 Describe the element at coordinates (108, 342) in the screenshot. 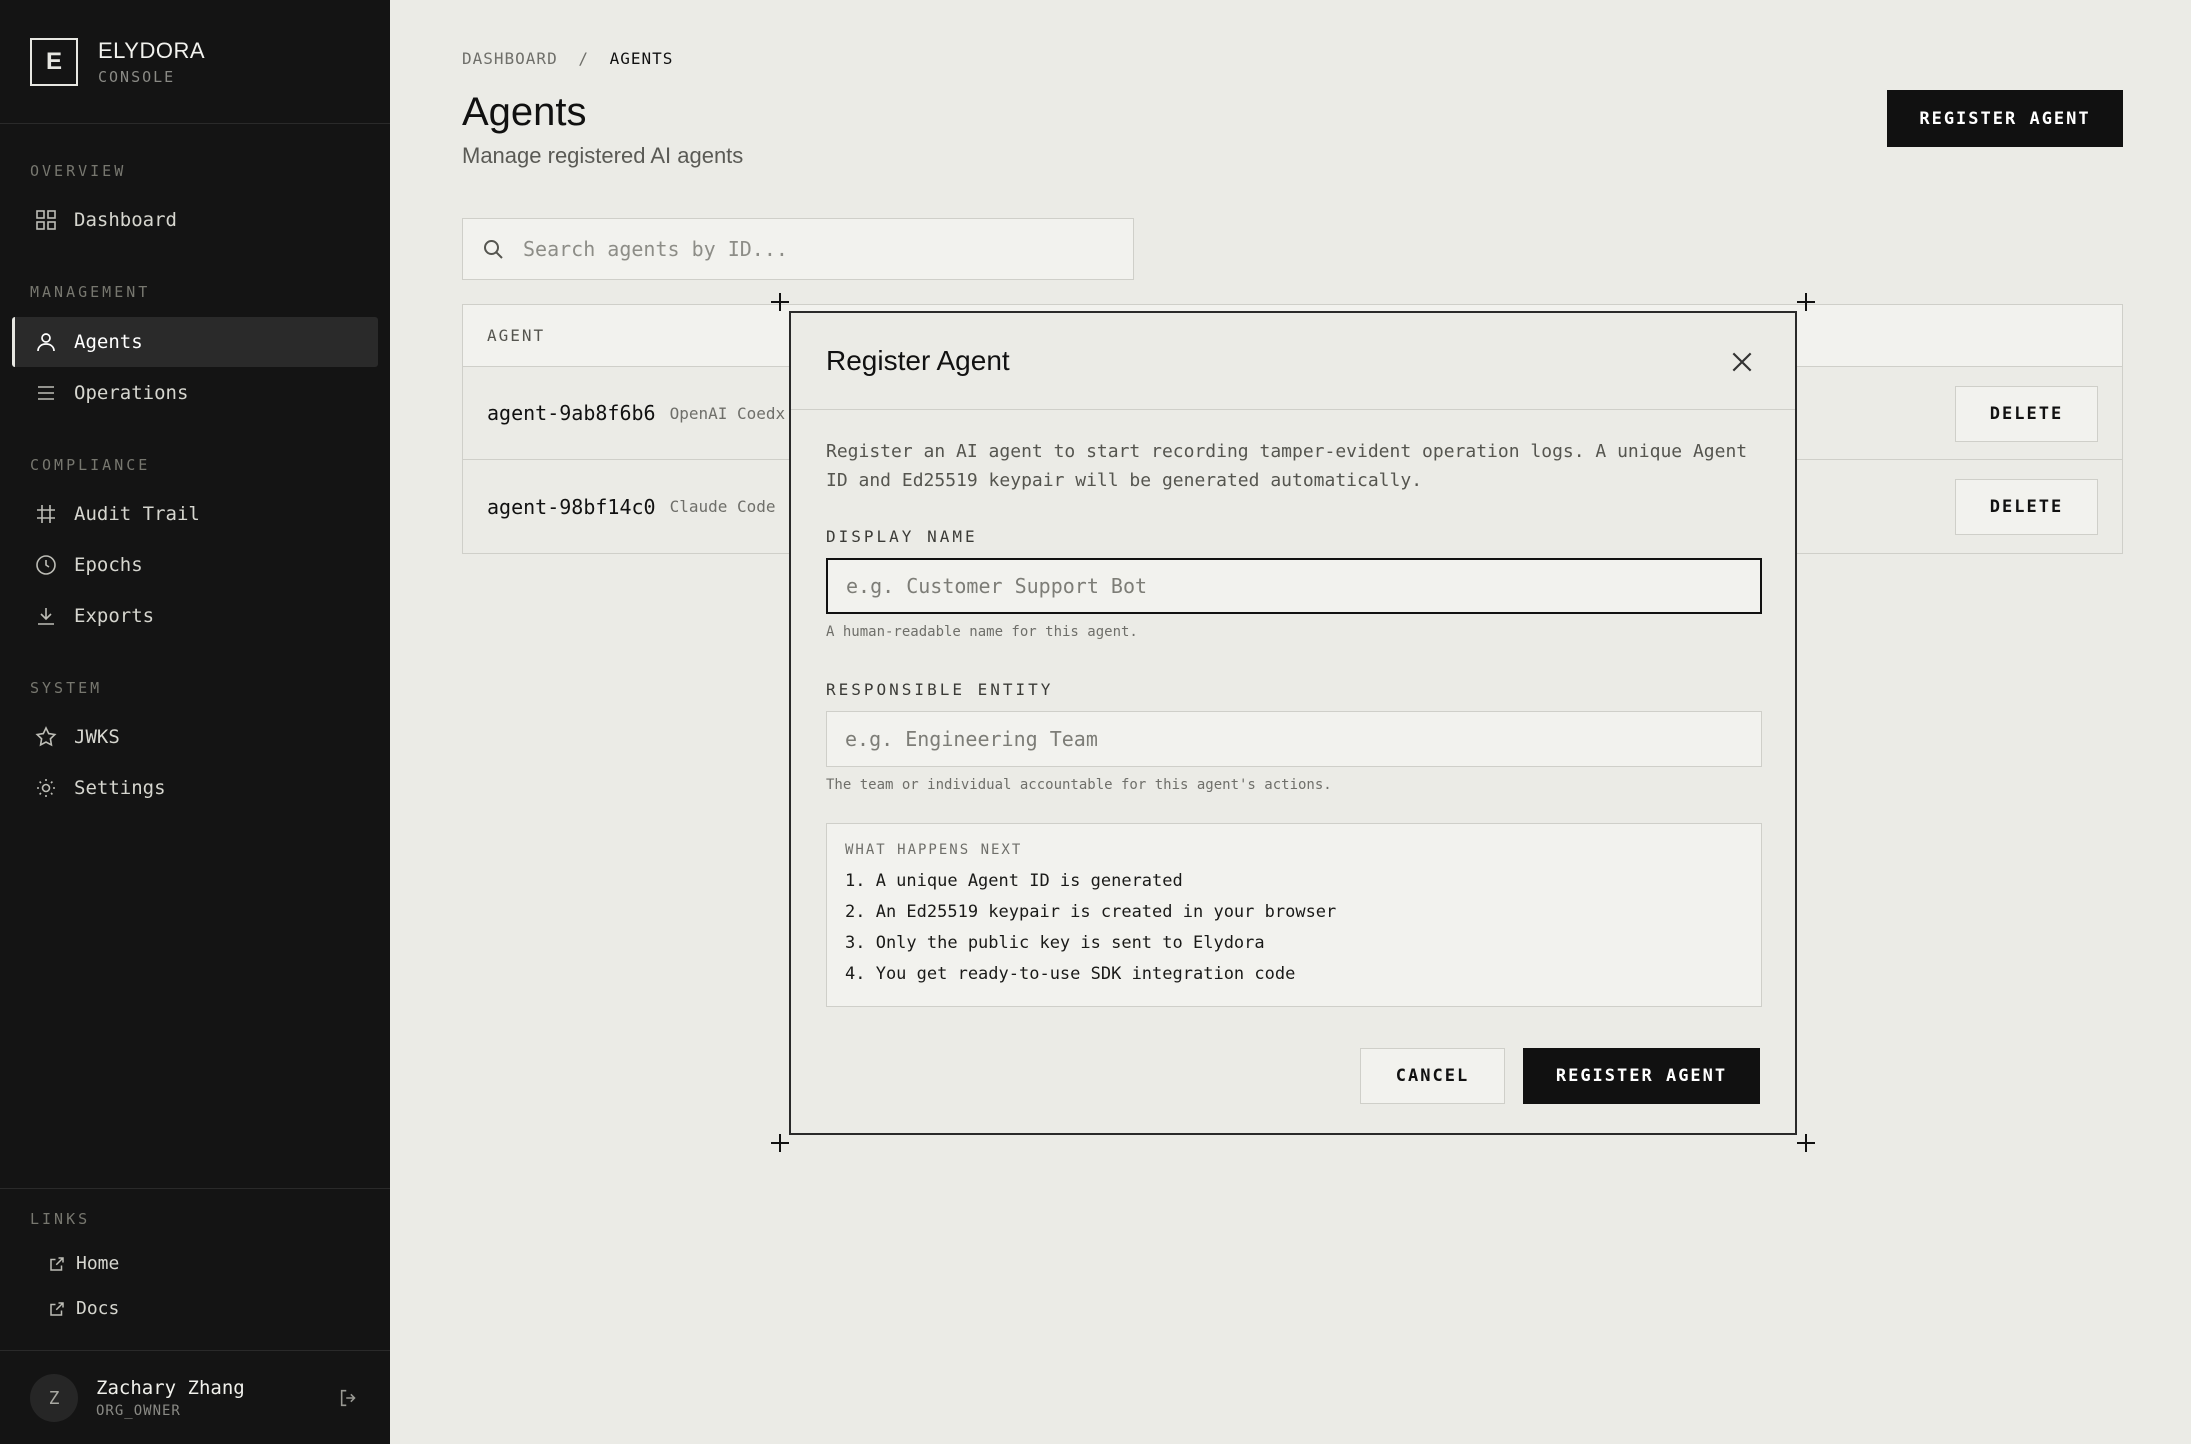

I see `sidebar-item-label: Agents` at that location.